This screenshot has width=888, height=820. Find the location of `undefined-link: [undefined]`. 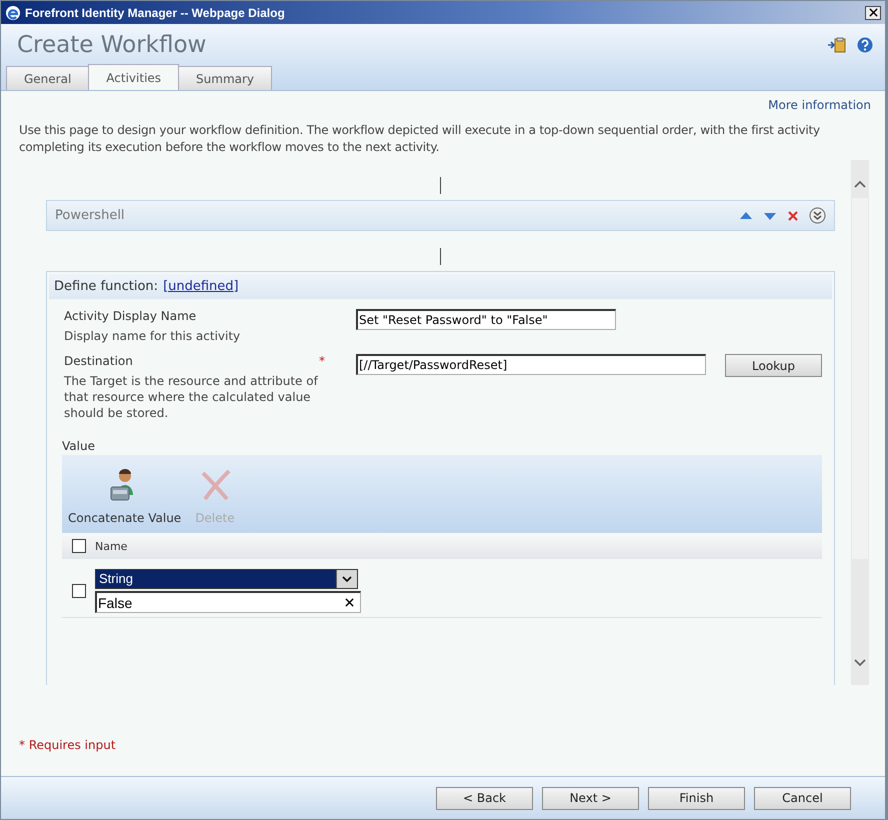

undefined-link: [undefined] is located at coordinates (201, 286).